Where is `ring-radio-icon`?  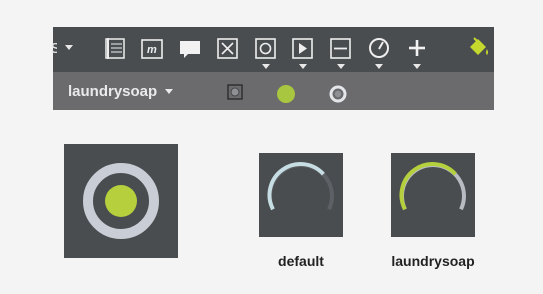 ring-radio-icon is located at coordinates (338, 94).